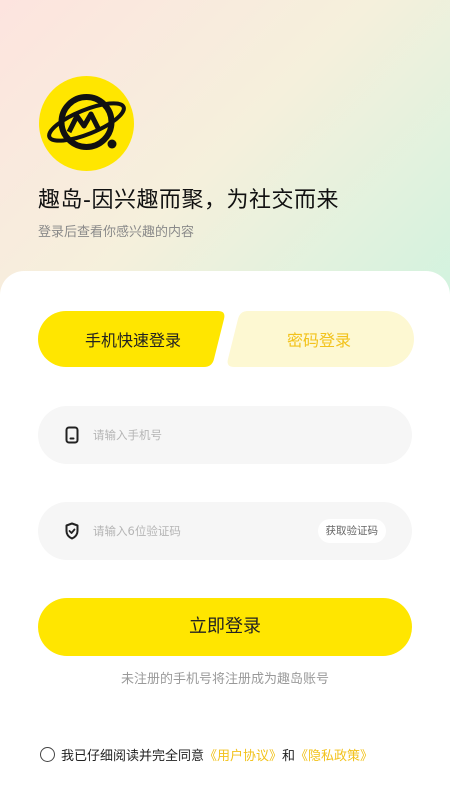  I want to click on login-button: 立即登录, so click(225, 627).